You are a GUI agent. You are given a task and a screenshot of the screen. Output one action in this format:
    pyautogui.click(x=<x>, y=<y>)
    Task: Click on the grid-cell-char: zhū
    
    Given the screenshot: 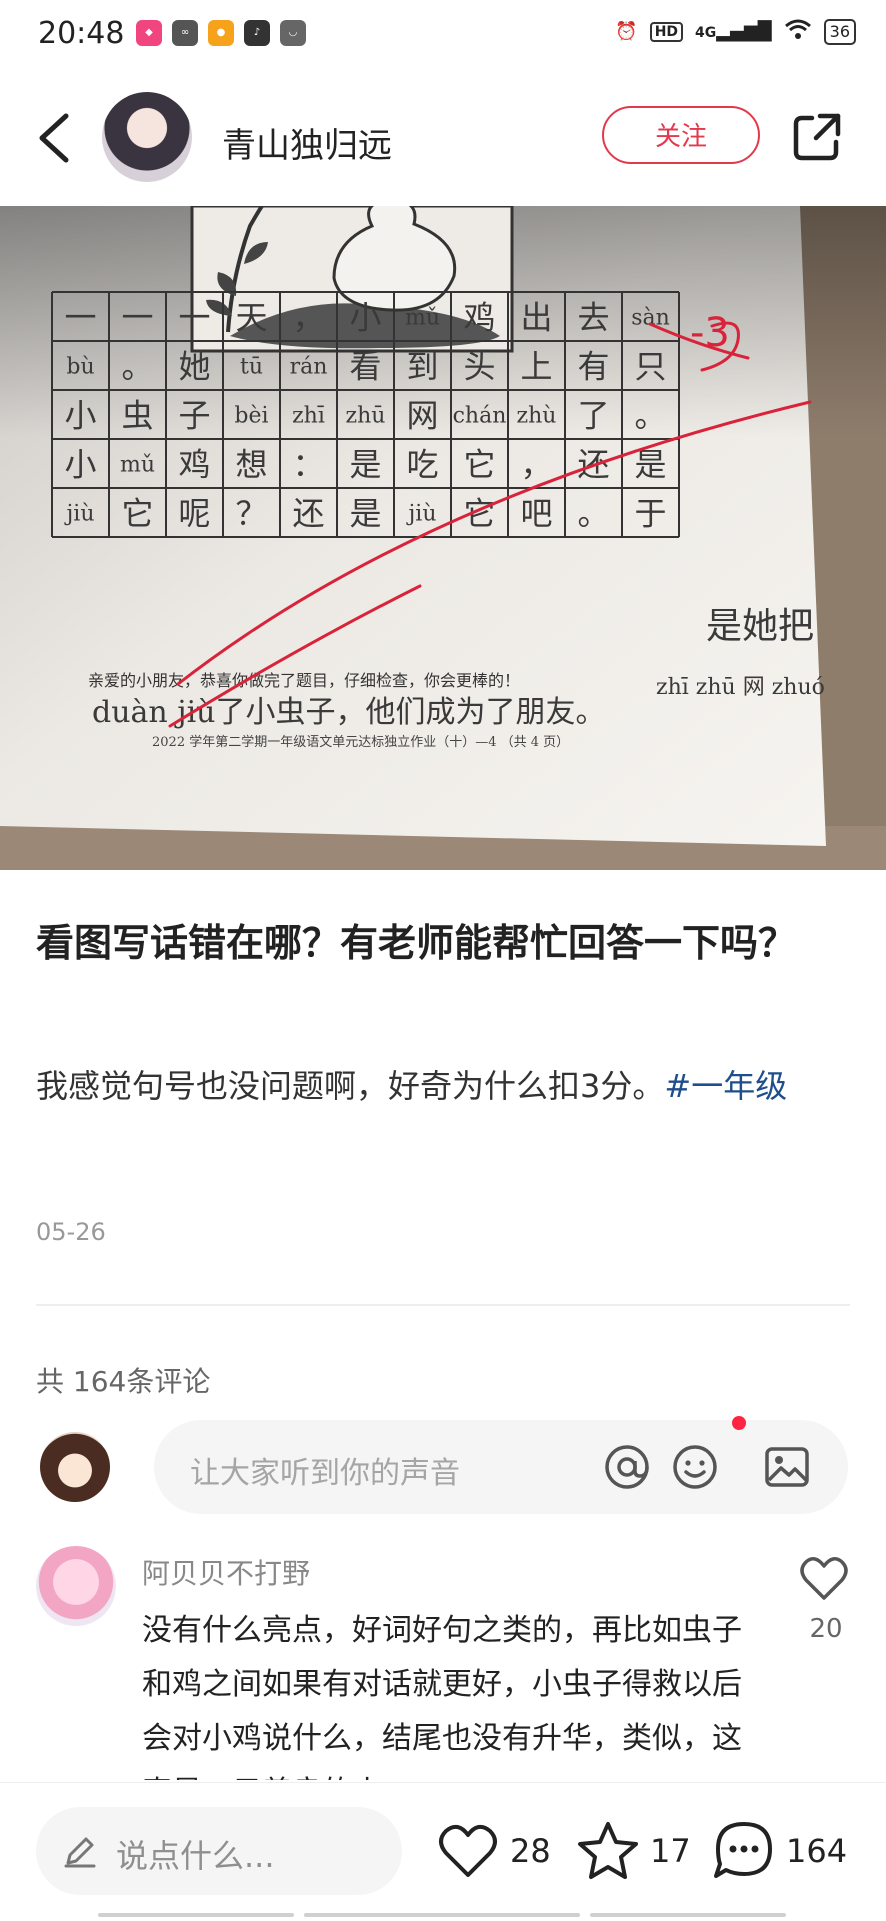 What is the action you would take?
    pyautogui.click(x=366, y=416)
    